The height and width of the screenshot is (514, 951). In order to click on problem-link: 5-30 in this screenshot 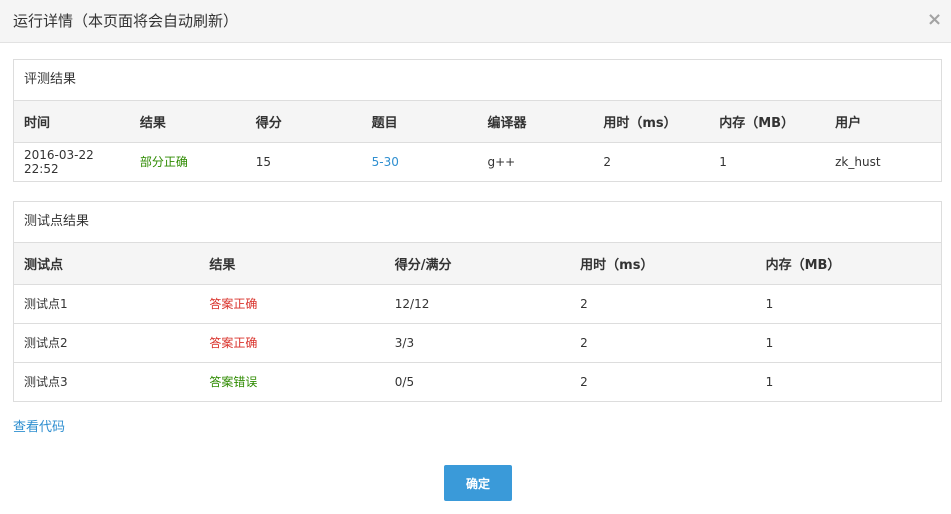, I will do `click(420, 161)`.